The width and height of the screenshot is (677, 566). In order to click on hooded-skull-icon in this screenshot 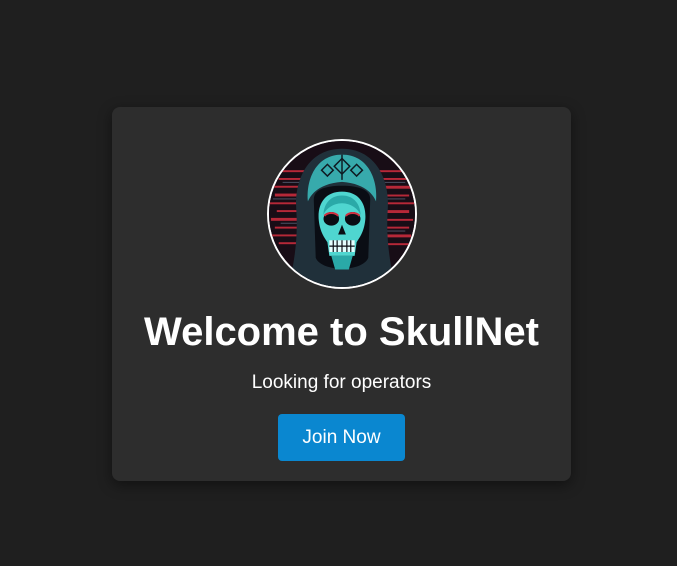, I will do `click(342, 214)`.